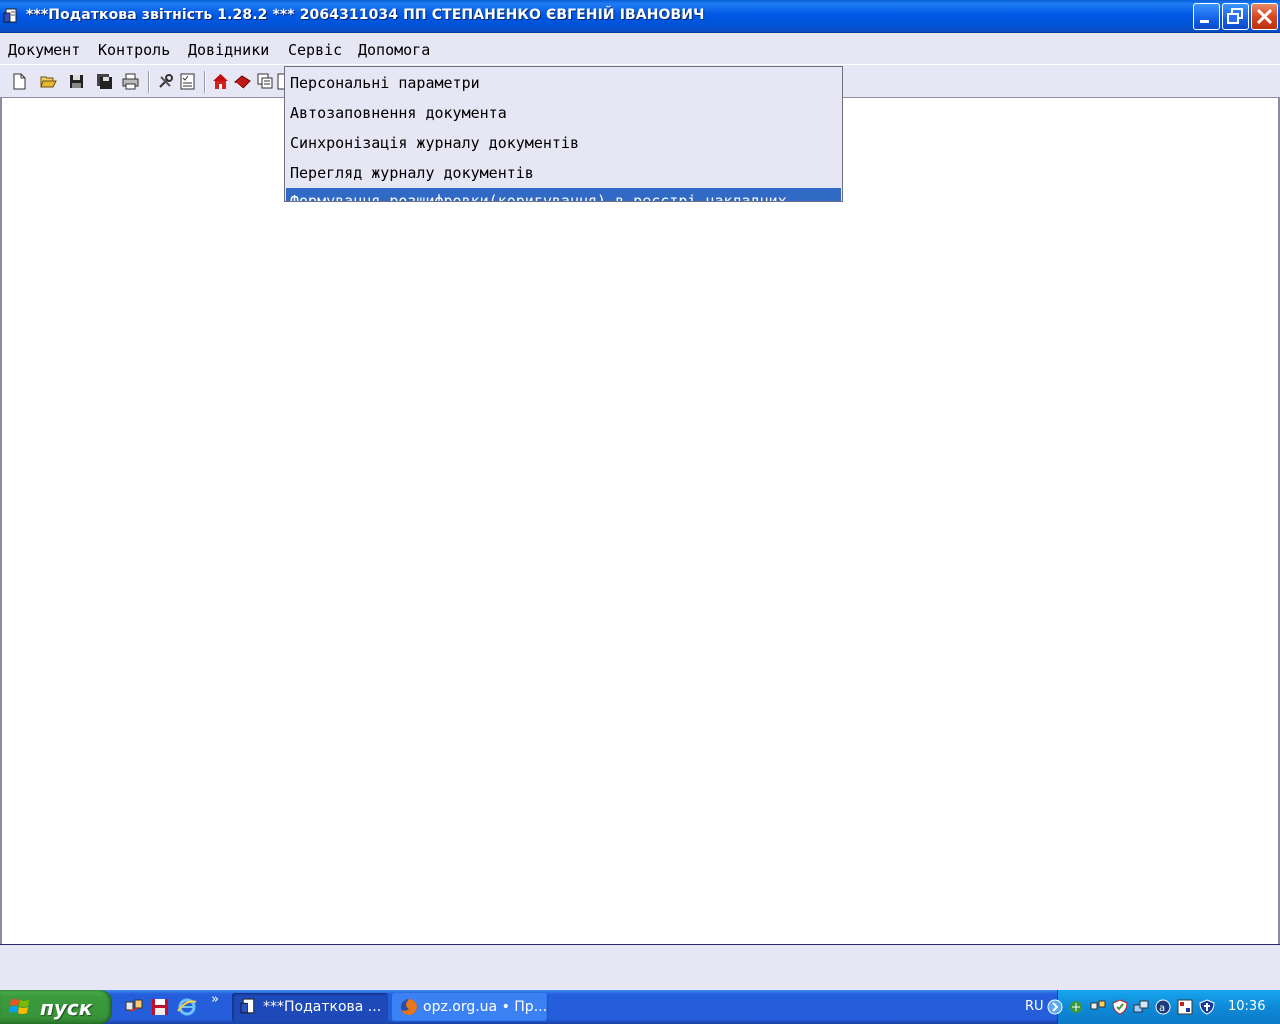 The height and width of the screenshot is (1024, 1280). Describe the element at coordinates (1055, 1007) in the screenshot. I see `tray-expand-icon` at that location.